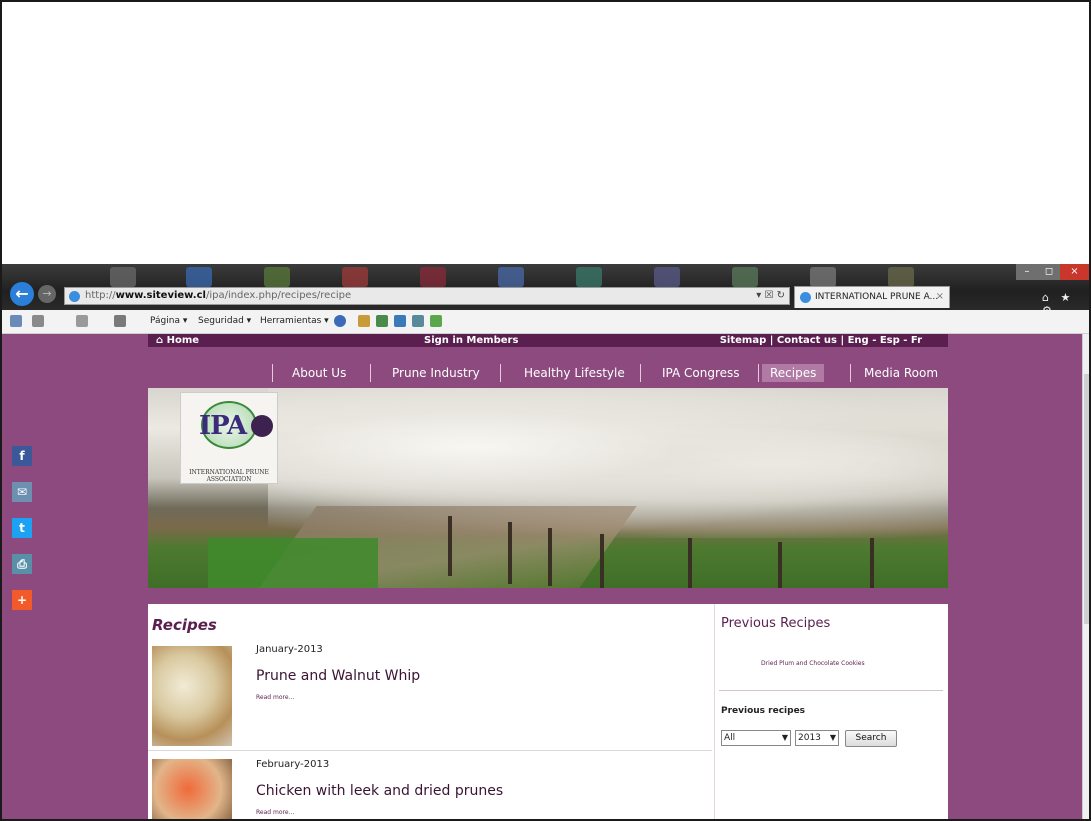 This screenshot has height=821, width=1091. I want to click on sidebar-subtitle: Previous recipes, so click(763, 711).